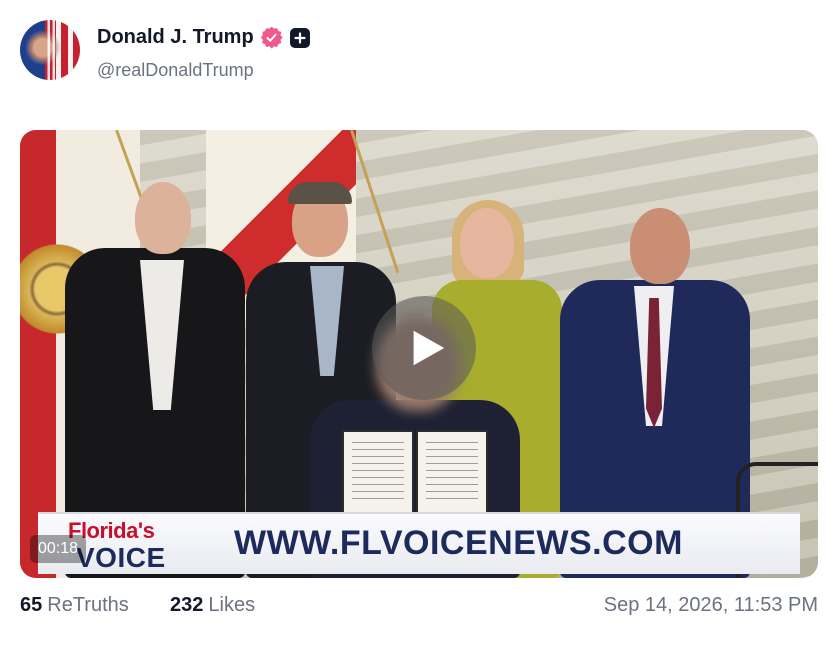 Image resolution: width=840 pixels, height=646 pixels. What do you see at coordinates (711, 605) in the screenshot?
I see `post-timestamp: Sep 14, 2026, 11:53 PM` at bounding box center [711, 605].